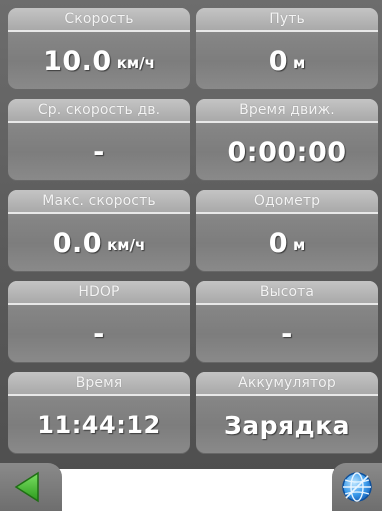  What do you see at coordinates (77, 243) in the screenshot?
I see `max-speed-value: 0.0` at bounding box center [77, 243].